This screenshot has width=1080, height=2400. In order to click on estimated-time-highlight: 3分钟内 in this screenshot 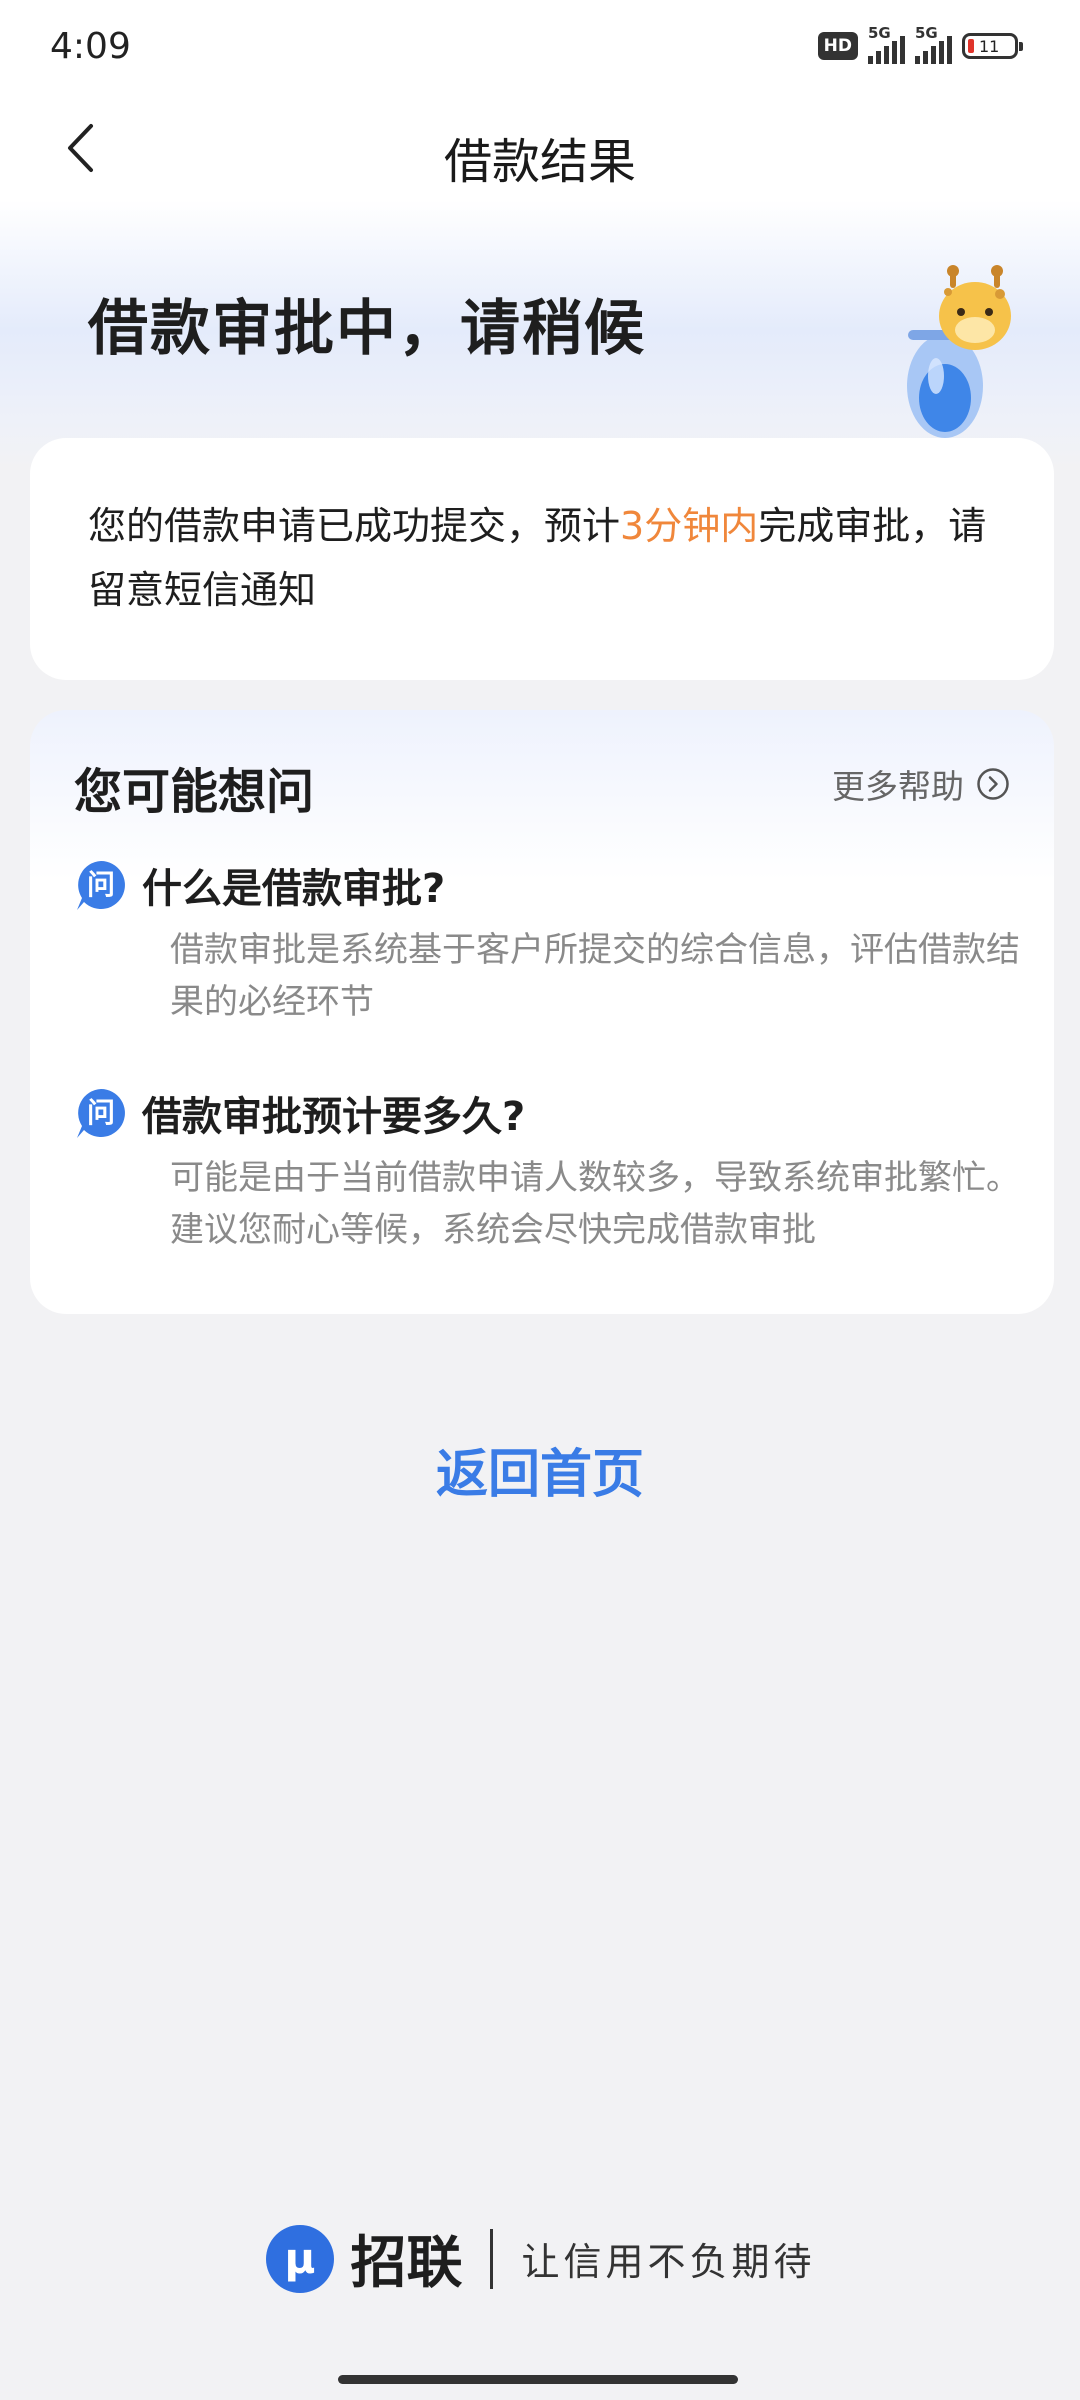, I will do `click(689, 526)`.